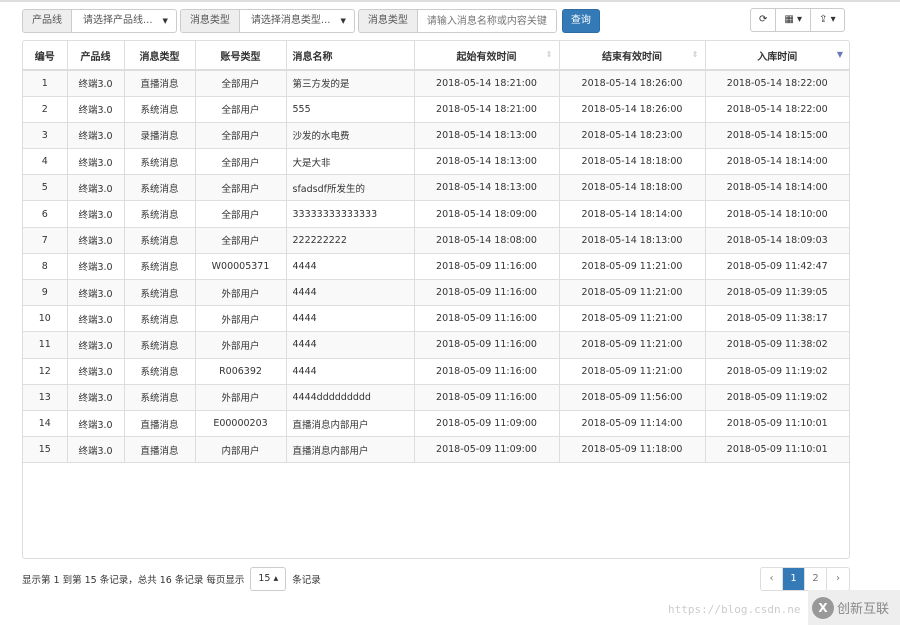 This screenshot has height=625, width=900. I want to click on product-select: 请选择产品线... ▼, so click(124, 21).